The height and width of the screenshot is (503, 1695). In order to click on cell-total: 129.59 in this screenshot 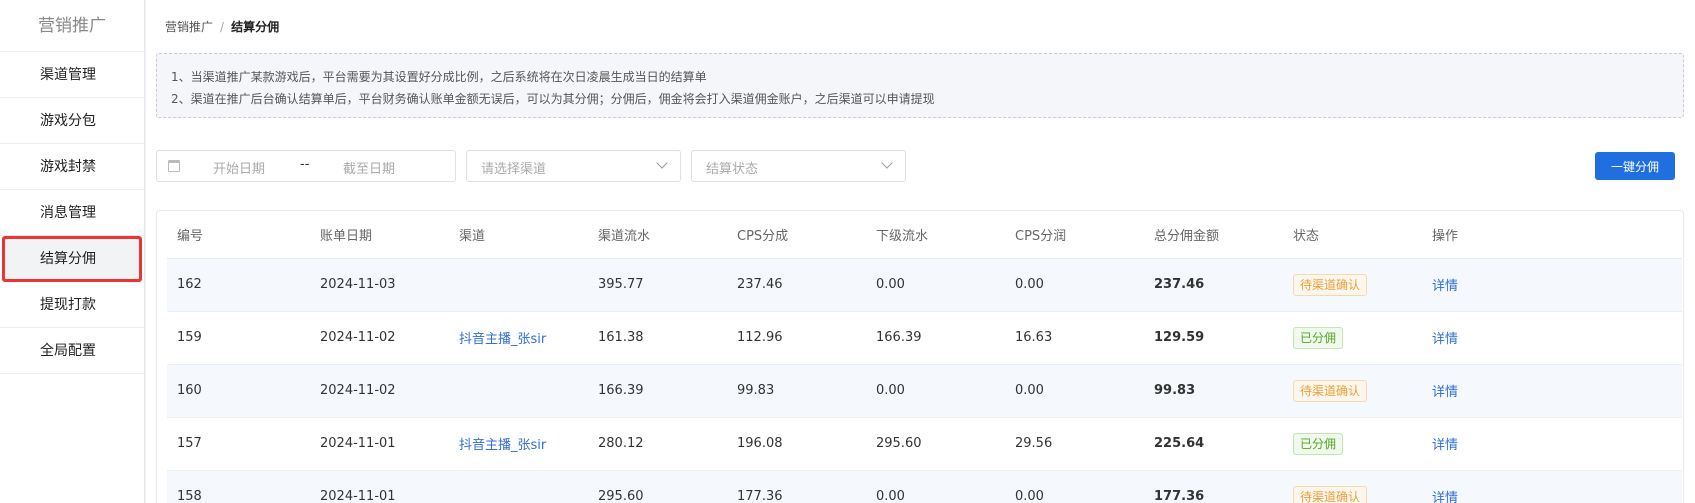, I will do `click(1213, 338)`.